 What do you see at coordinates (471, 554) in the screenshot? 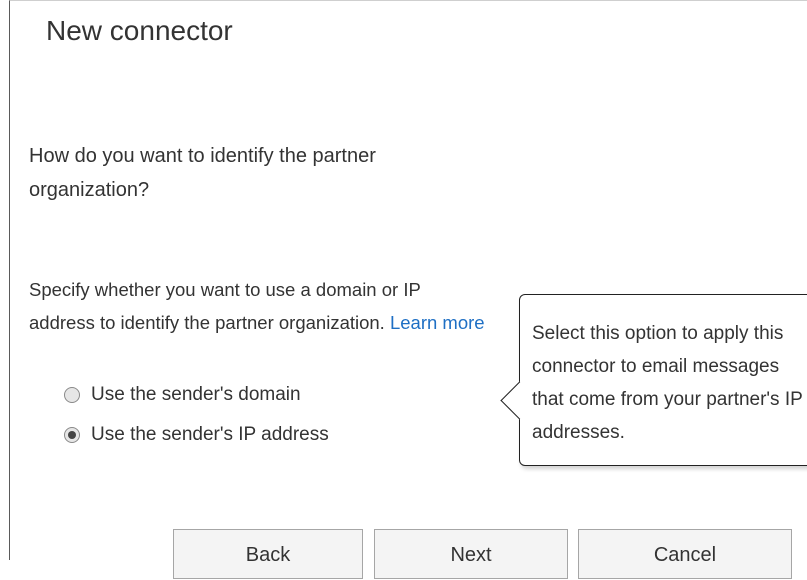
I see `next-button: Next` at bounding box center [471, 554].